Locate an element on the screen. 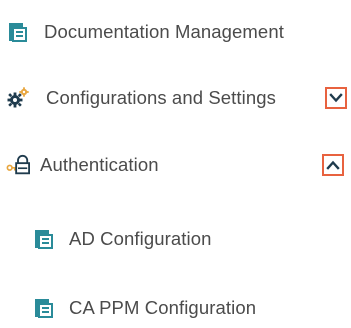 Image resolution: width=351 pixels, height=328 pixels. menu-item-configurations-and-settings: Configurations and Settings is located at coordinates (141, 98).